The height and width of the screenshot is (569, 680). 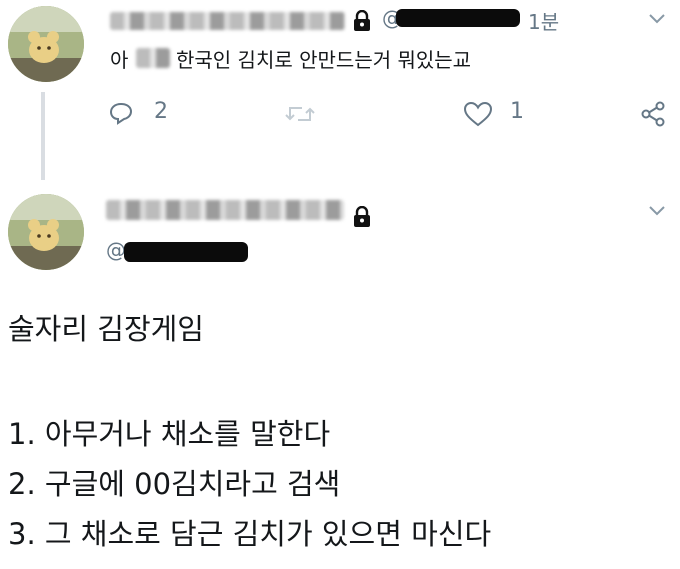 I want to click on text-redacted, so click(x=153, y=58).